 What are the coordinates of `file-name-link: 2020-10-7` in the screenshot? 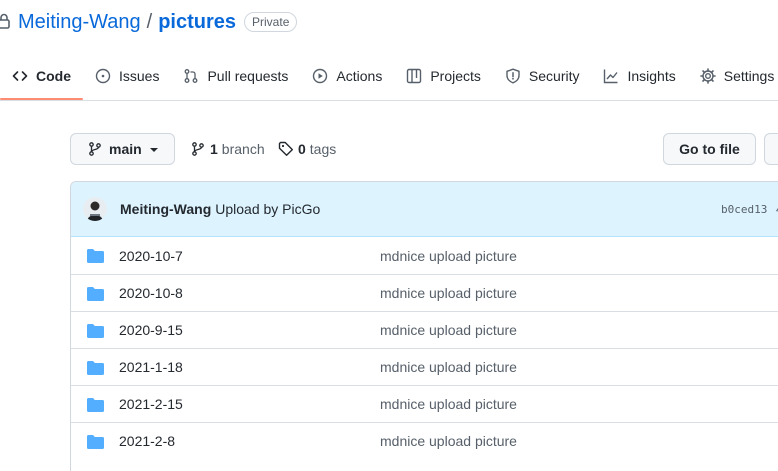 It's located at (151, 256).